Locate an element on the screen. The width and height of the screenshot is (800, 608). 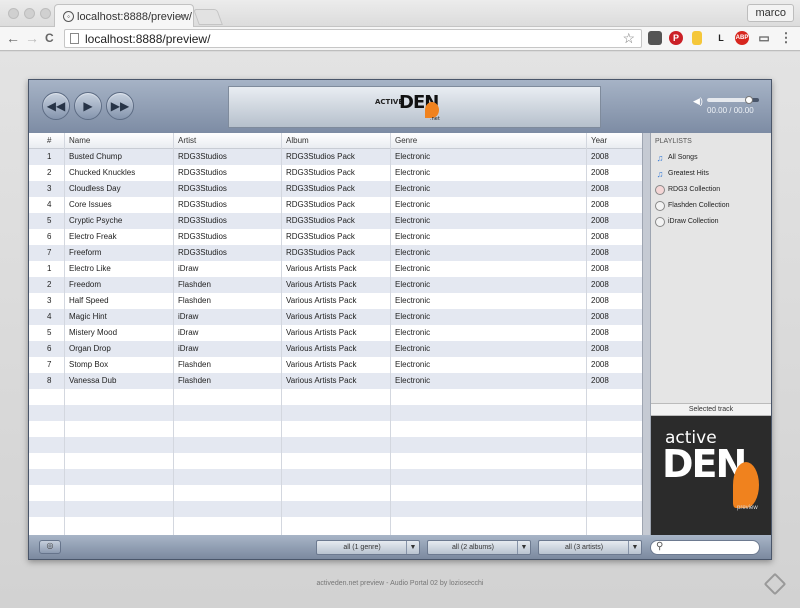
pinterest-icon: P is located at coordinates (676, 38).